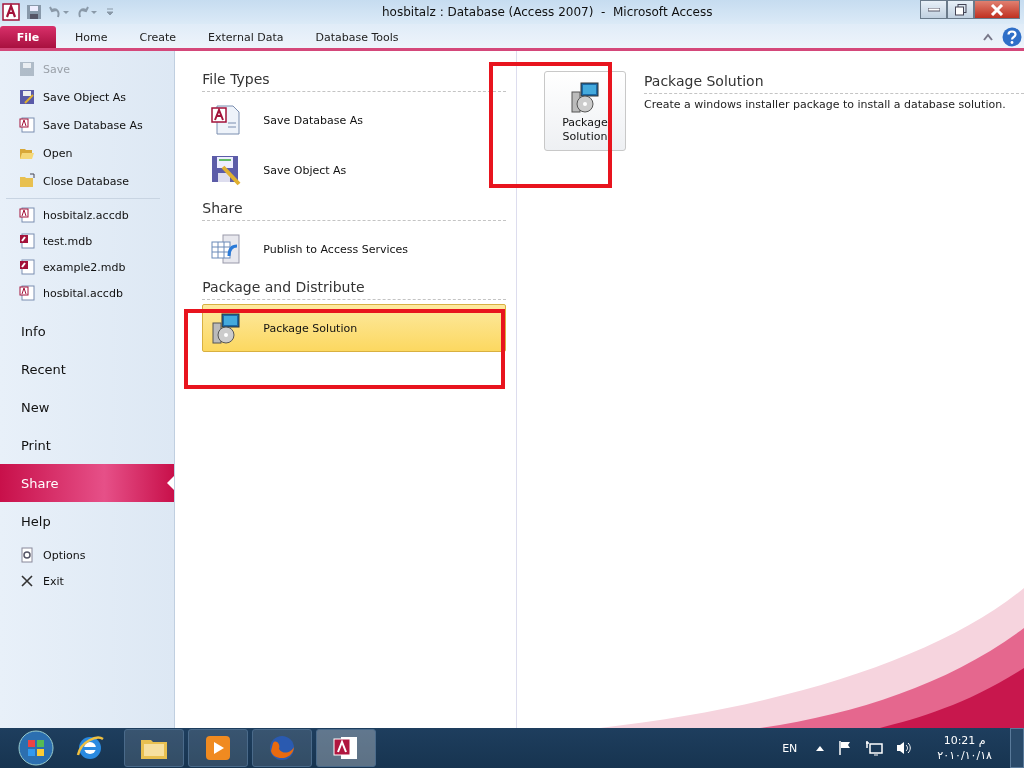  Describe the element at coordinates (27, 181) in the screenshot. I see `folder-icon` at that location.